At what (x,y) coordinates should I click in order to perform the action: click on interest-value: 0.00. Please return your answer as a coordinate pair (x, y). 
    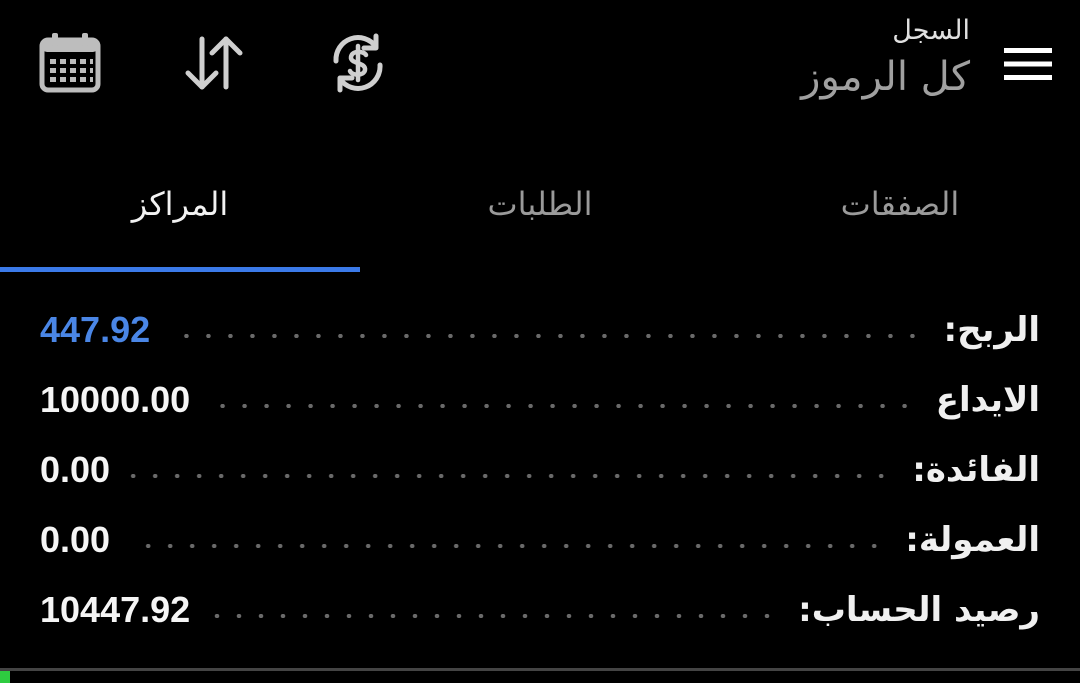
    Looking at the image, I should click on (75, 469).